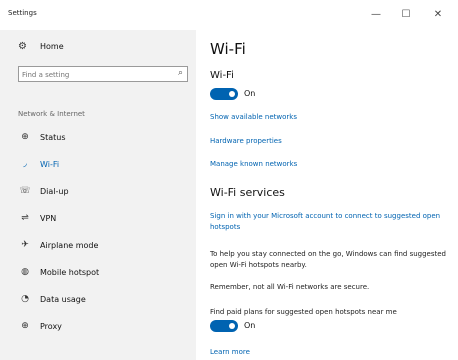 Image resolution: width=458 pixels, height=360 pixels. What do you see at coordinates (51, 326) in the screenshot?
I see `sidebar-item-label: Proxy` at bounding box center [51, 326].